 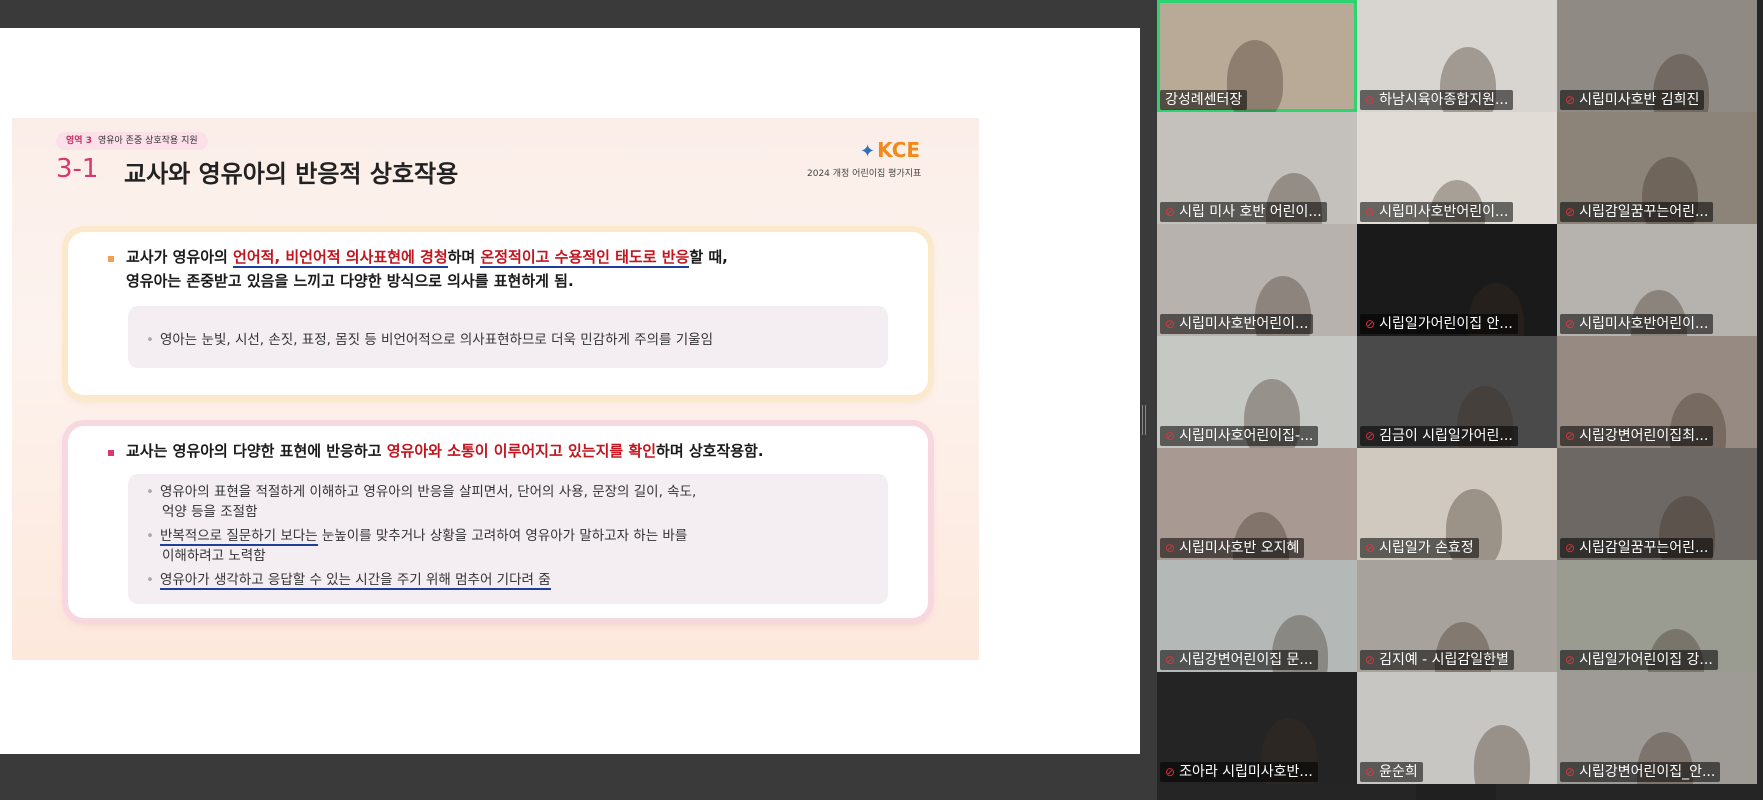 I want to click on participant-name-label: ⊘ 윤순희, so click(x=1391, y=772).